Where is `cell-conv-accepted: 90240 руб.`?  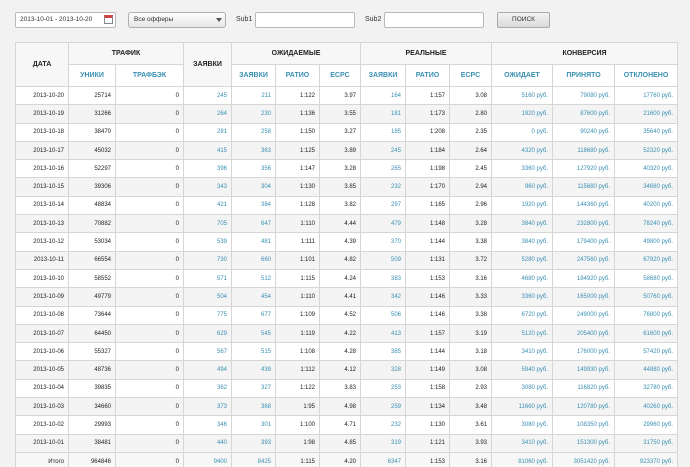 cell-conv-accepted: 90240 руб. is located at coordinates (583, 132).